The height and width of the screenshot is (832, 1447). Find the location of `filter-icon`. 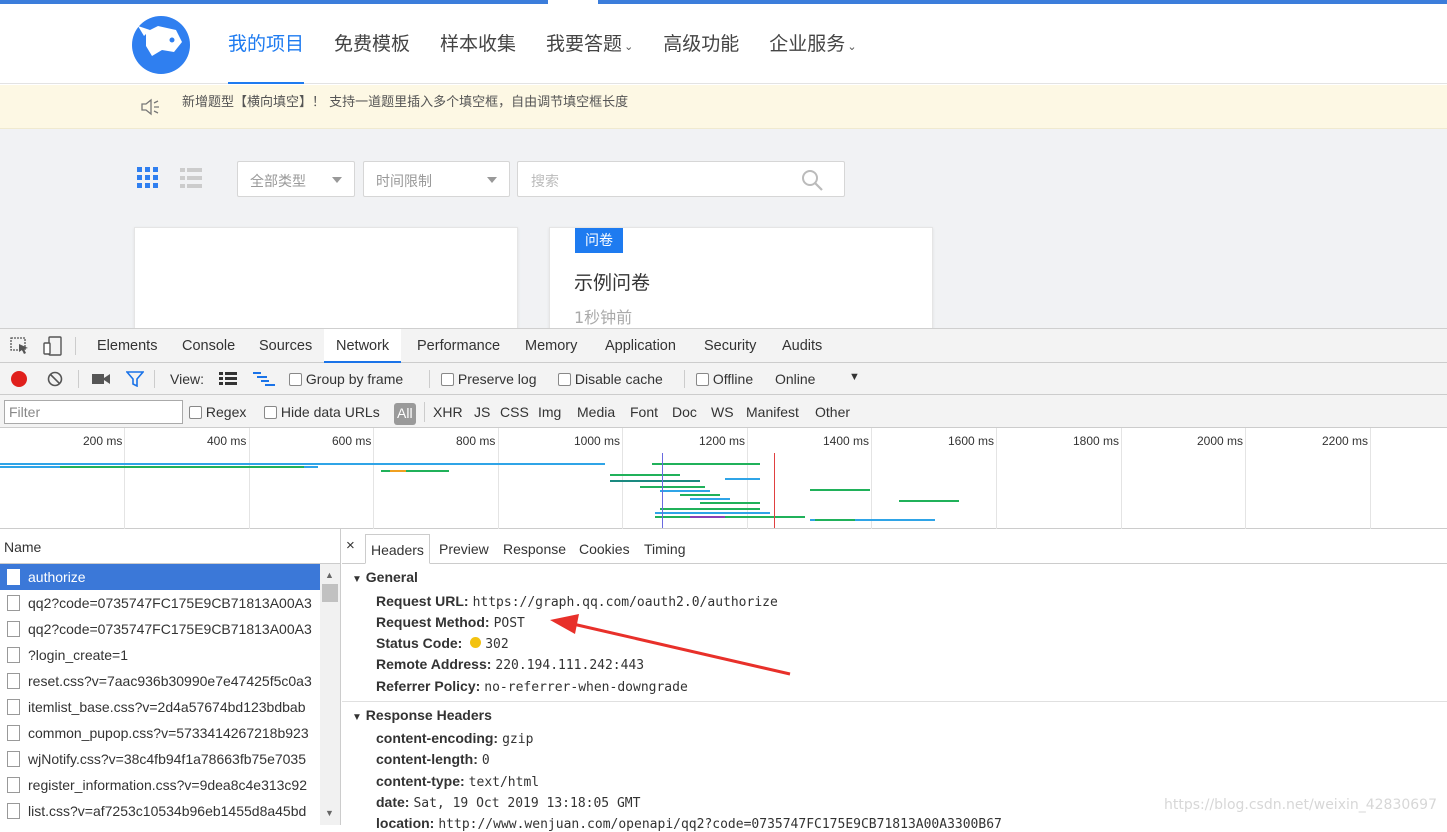

filter-icon is located at coordinates (135, 379).